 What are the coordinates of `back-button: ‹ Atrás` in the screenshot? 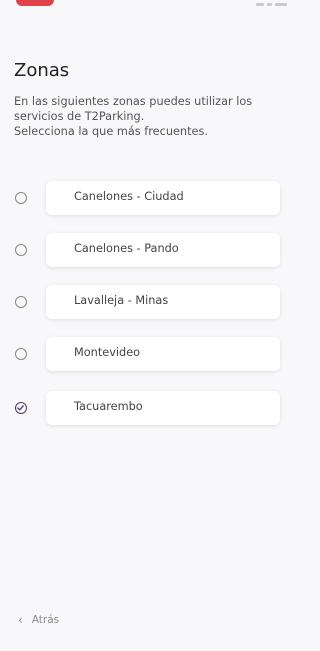 It's located at (38, 620).